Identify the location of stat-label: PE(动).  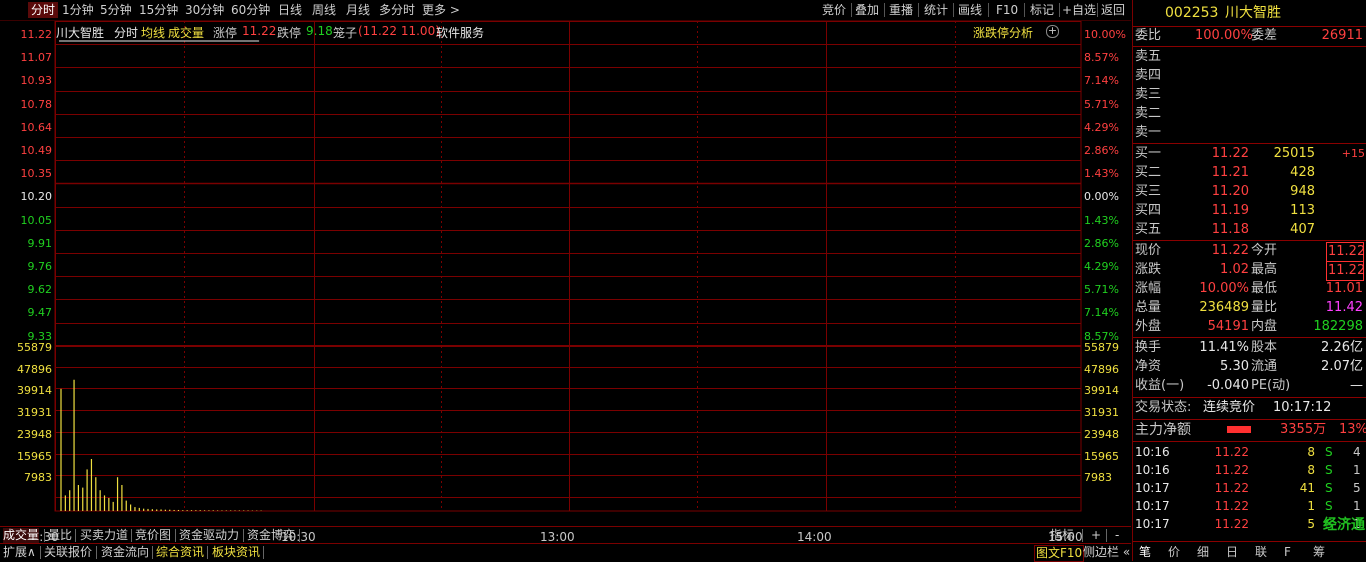
(1271, 385).